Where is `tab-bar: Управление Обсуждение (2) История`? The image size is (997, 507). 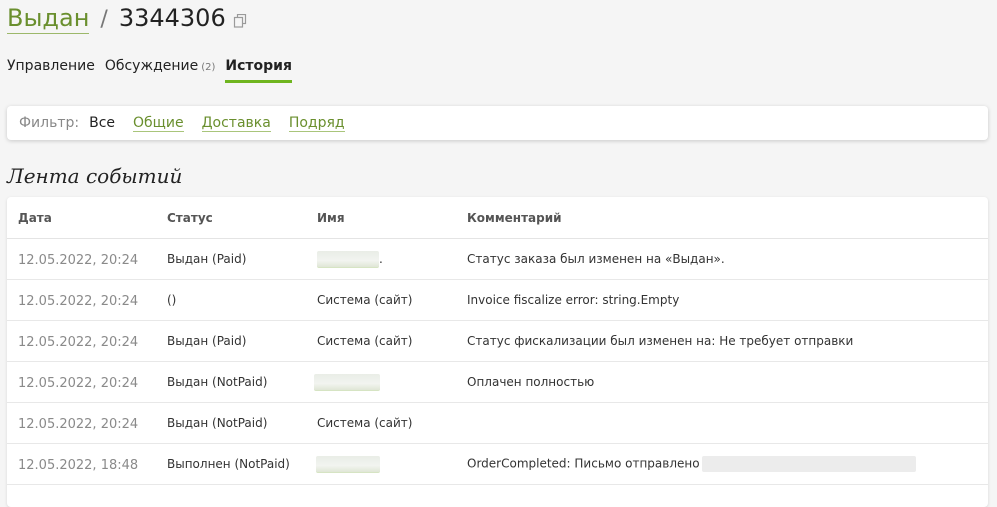
tab-bar: Управление Обсуждение (2) История is located at coordinates (154, 70).